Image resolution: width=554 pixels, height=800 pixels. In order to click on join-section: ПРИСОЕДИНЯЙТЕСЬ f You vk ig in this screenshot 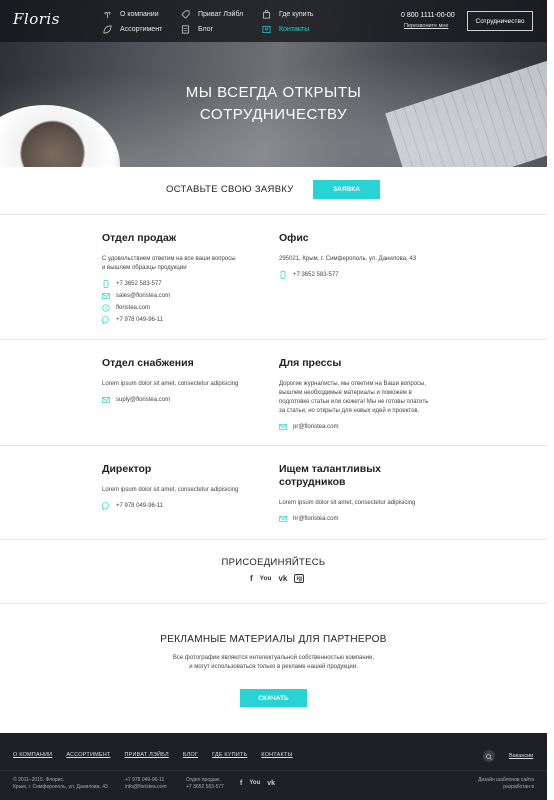, I will do `click(273, 572)`.